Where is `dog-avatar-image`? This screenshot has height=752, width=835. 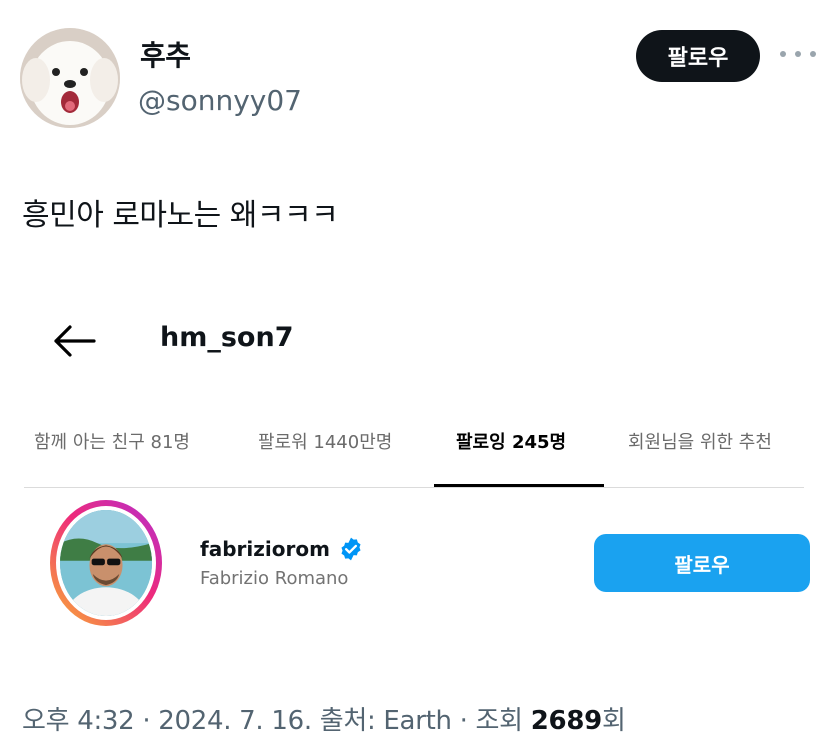
dog-avatar-image is located at coordinates (70, 78).